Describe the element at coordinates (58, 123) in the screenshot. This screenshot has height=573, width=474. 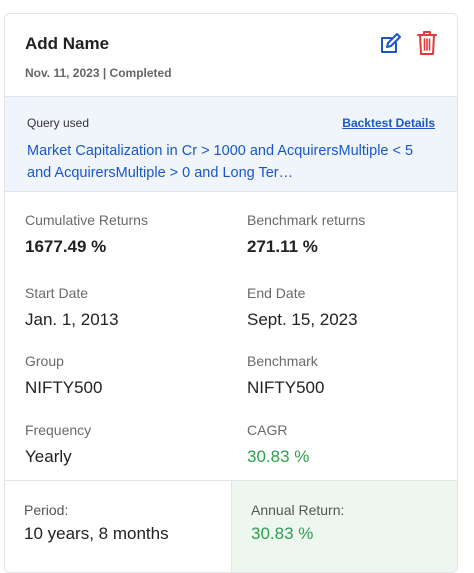
I see `query-label: Query used` at that location.